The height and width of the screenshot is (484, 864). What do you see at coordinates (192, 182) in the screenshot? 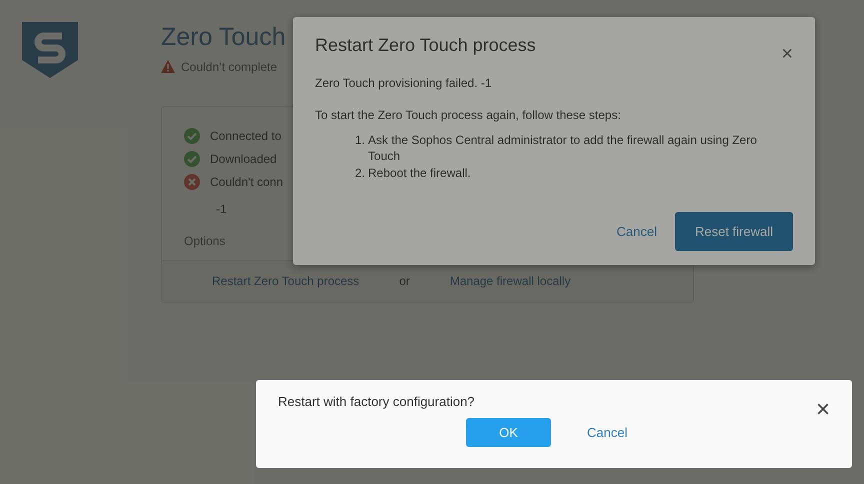
I see `error-icon` at bounding box center [192, 182].